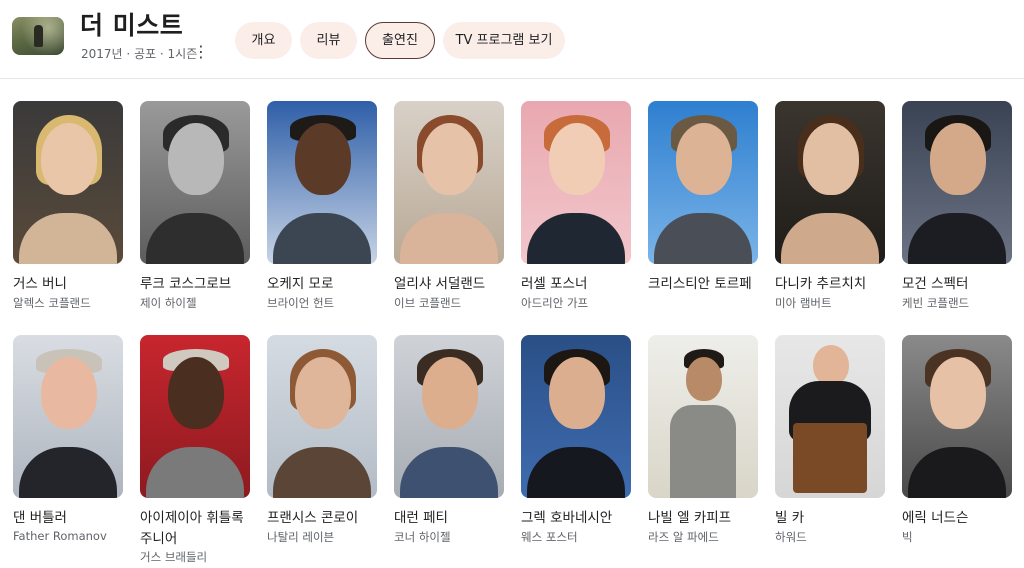 This screenshot has height=568, width=1024. Describe the element at coordinates (186, 284) in the screenshot. I see `cast-name: 루크 코스그로브` at that location.